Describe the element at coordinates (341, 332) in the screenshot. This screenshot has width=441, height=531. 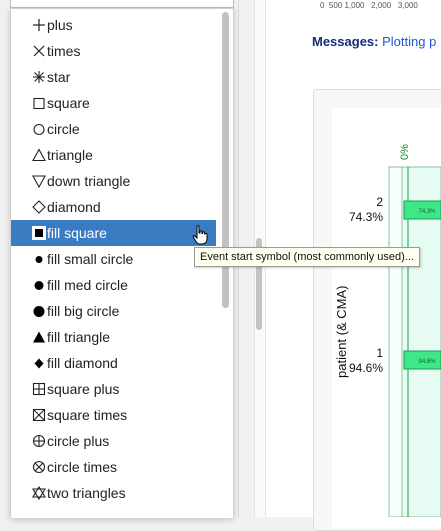
I see `y-axis-label: patient (& CMA)` at that location.